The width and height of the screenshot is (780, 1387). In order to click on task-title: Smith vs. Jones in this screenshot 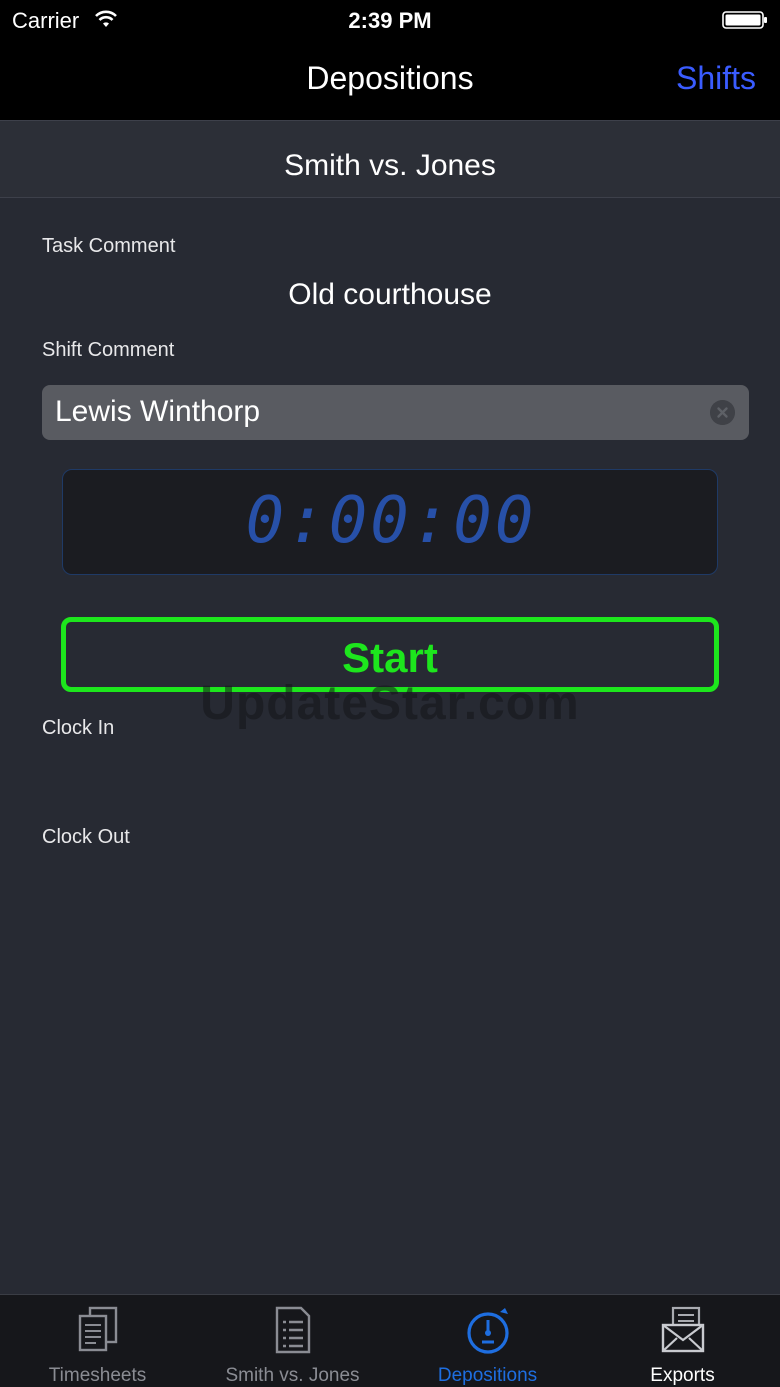, I will do `click(390, 165)`.